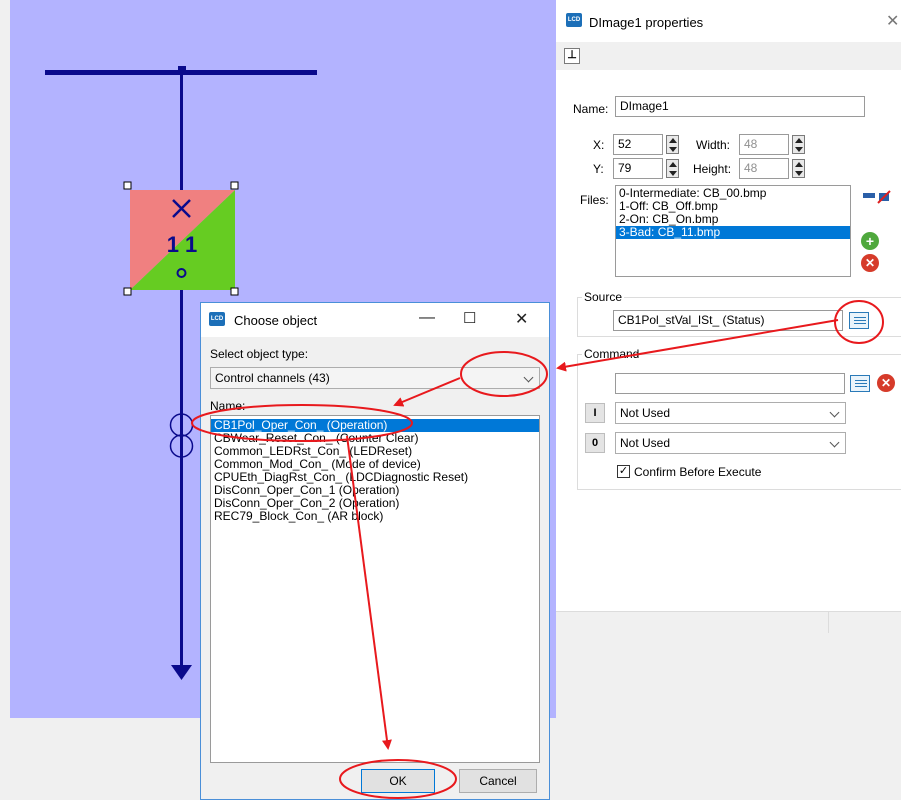  What do you see at coordinates (672, 144) in the screenshot?
I see `x-spinner` at bounding box center [672, 144].